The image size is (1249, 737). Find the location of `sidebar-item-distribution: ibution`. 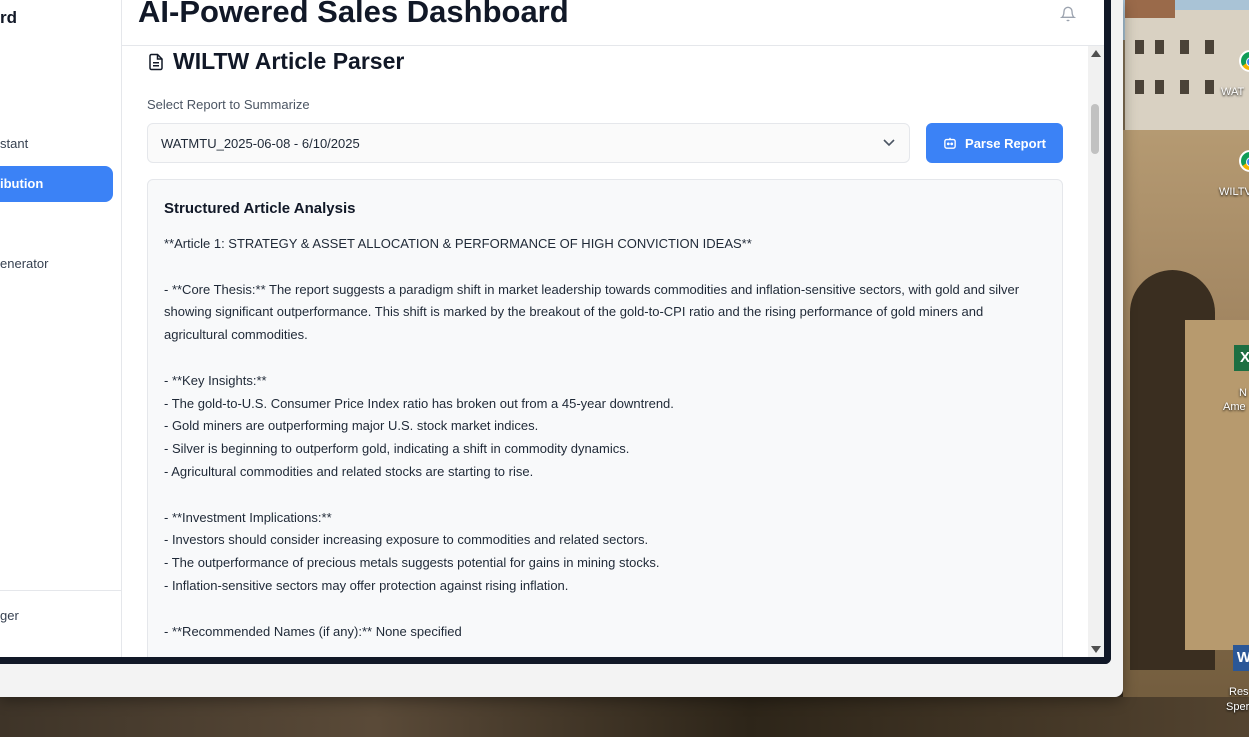

sidebar-item-distribution: ibution is located at coordinates (56, 184).